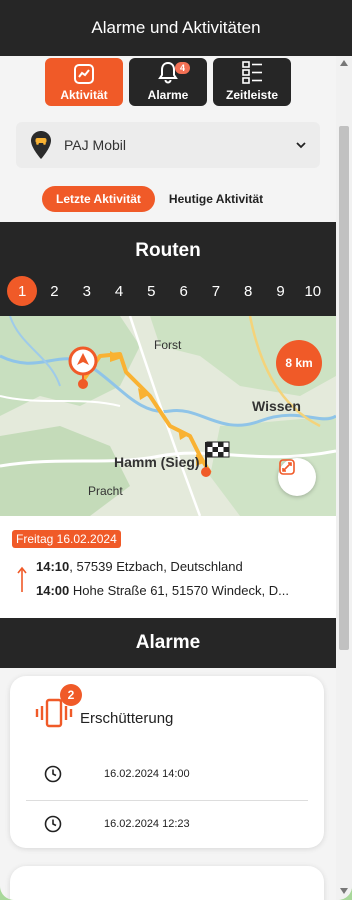  I want to click on tab-aktivitaet: Aktivität, so click(84, 82).